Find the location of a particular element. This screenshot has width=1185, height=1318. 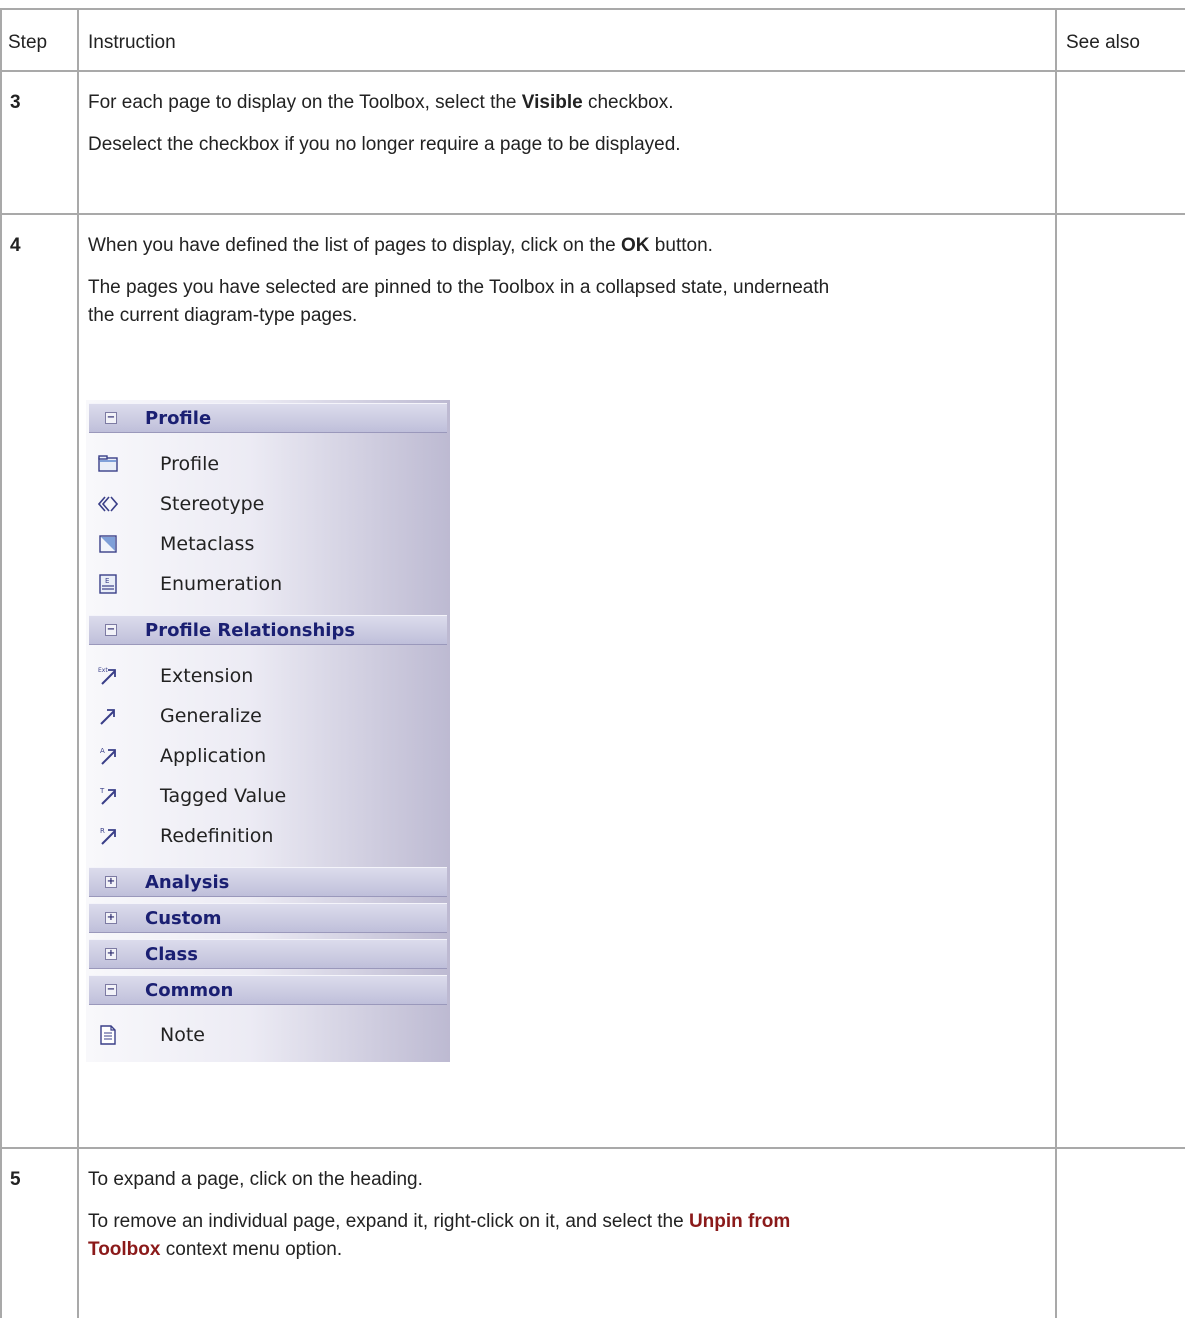

note-icon is located at coordinates (108, 1035).